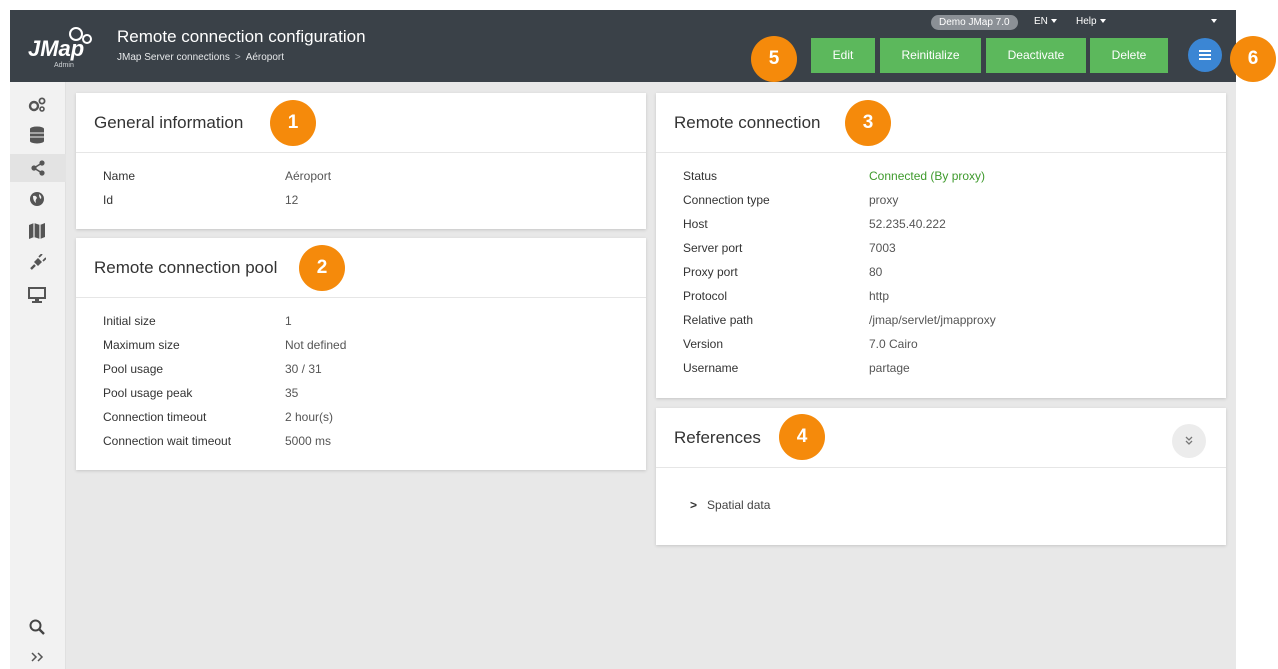  Describe the element at coordinates (308, 176) in the screenshot. I see `row-value: Aéroport` at that location.